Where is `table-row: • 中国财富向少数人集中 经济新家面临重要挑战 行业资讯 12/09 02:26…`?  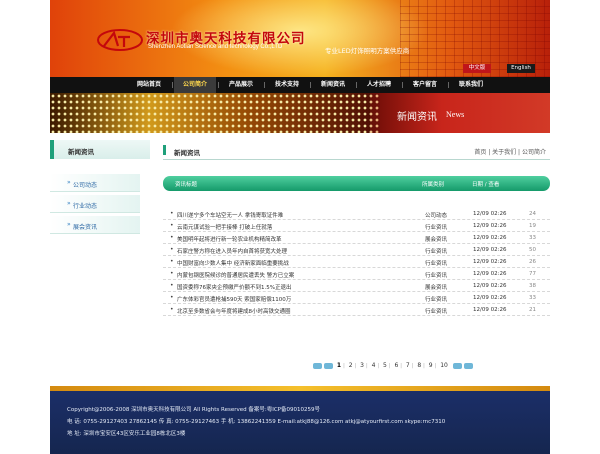 table-row: • 中国财富向少数人集中 经济新家面临重要挑战 行业资讯 12/09 02:26… is located at coordinates (356, 262).